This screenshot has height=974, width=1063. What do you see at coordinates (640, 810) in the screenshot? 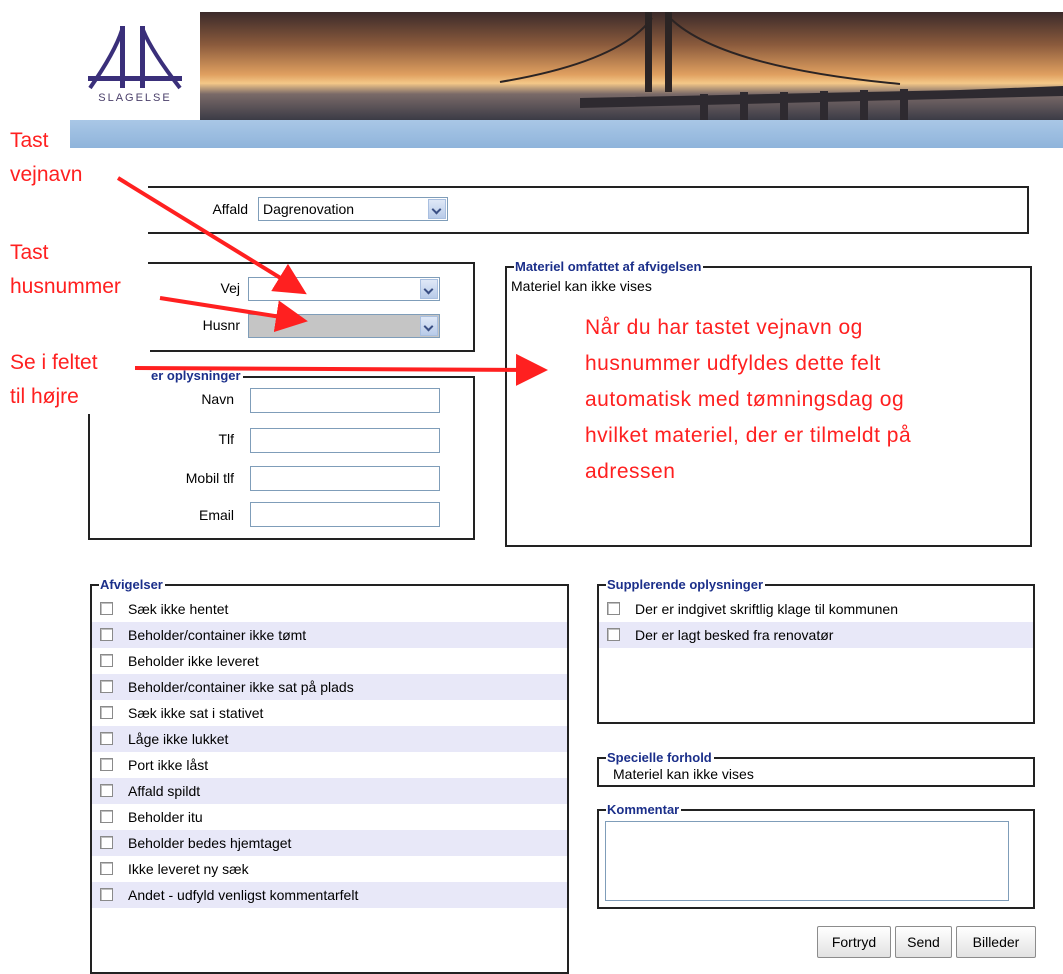
I see `kommentar-legend: Kommentar` at bounding box center [640, 810].